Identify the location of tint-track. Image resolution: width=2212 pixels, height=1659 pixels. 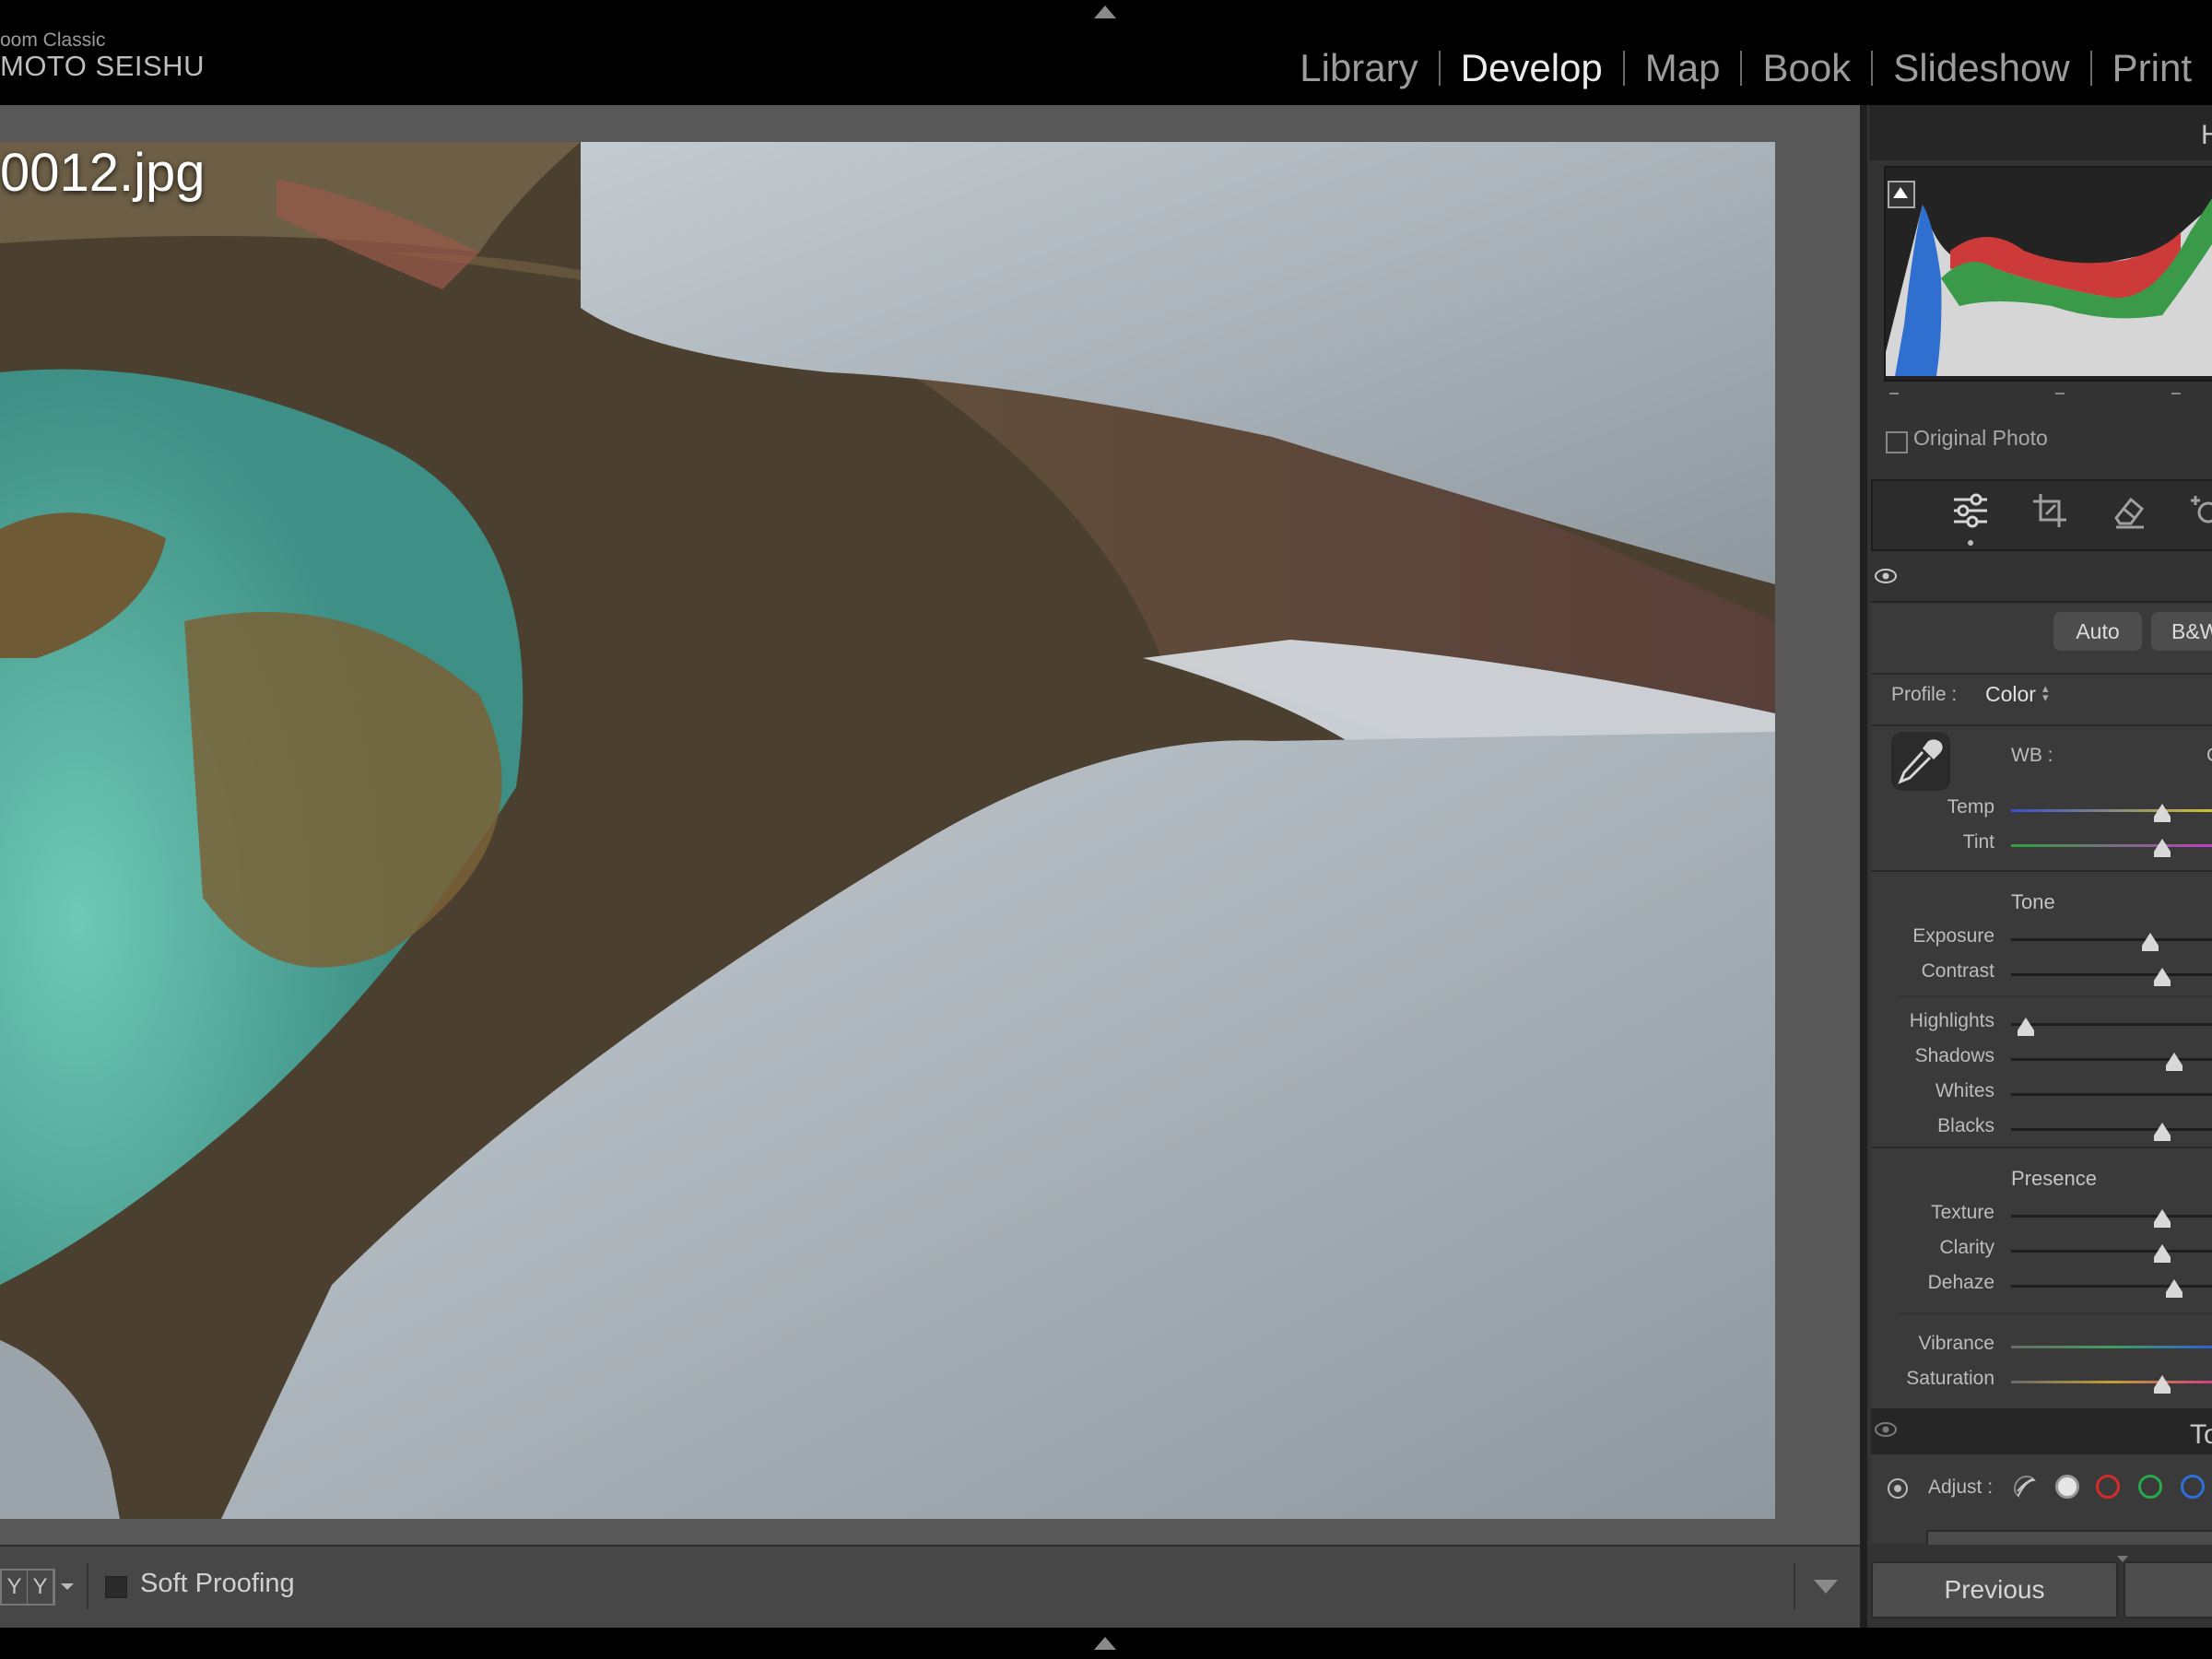
(2111, 845).